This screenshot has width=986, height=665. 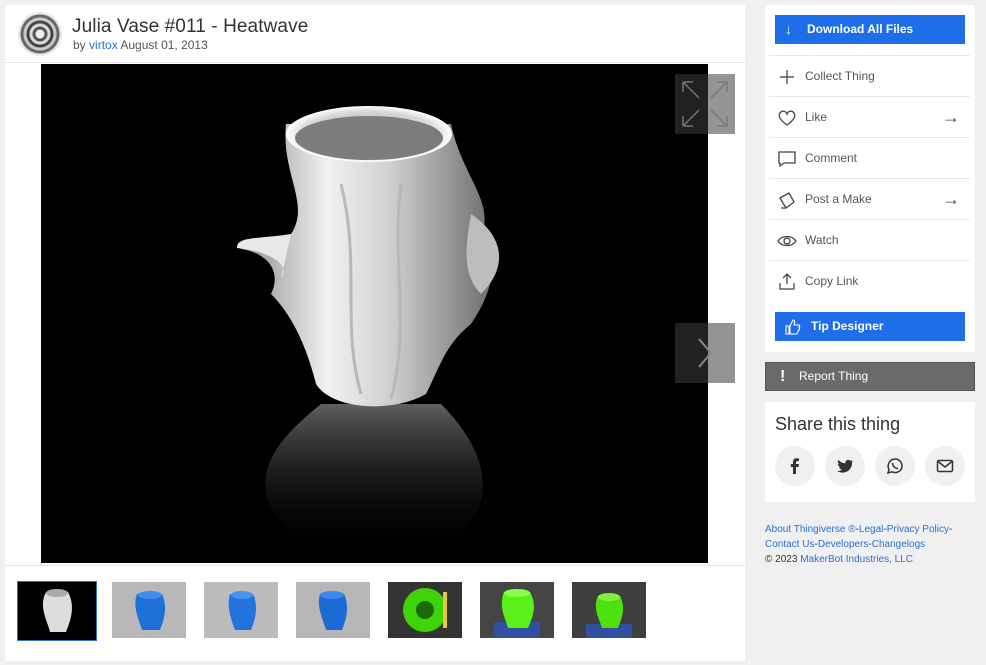 What do you see at coordinates (103, 45) in the screenshot?
I see `author-link: virtox` at bounding box center [103, 45].